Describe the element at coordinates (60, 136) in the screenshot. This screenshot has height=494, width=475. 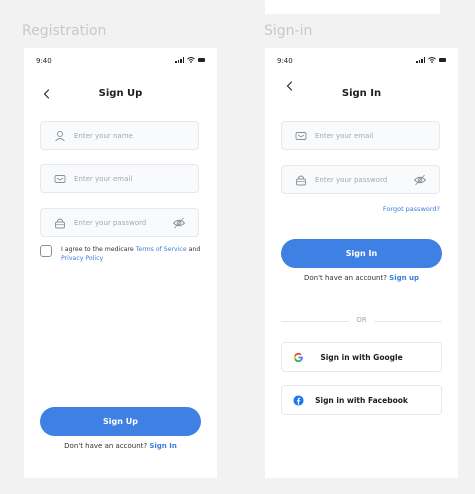
I see `user-icon` at that location.